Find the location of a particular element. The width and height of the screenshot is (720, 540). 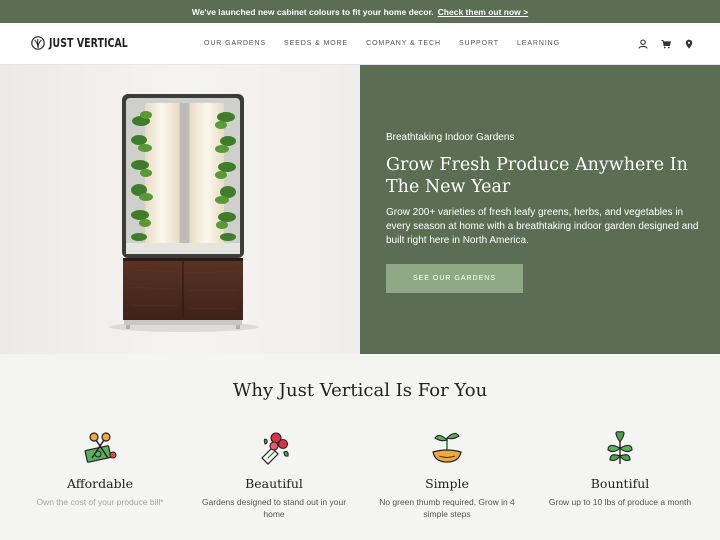

feature-title: Affordable is located at coordinates (100, 483).